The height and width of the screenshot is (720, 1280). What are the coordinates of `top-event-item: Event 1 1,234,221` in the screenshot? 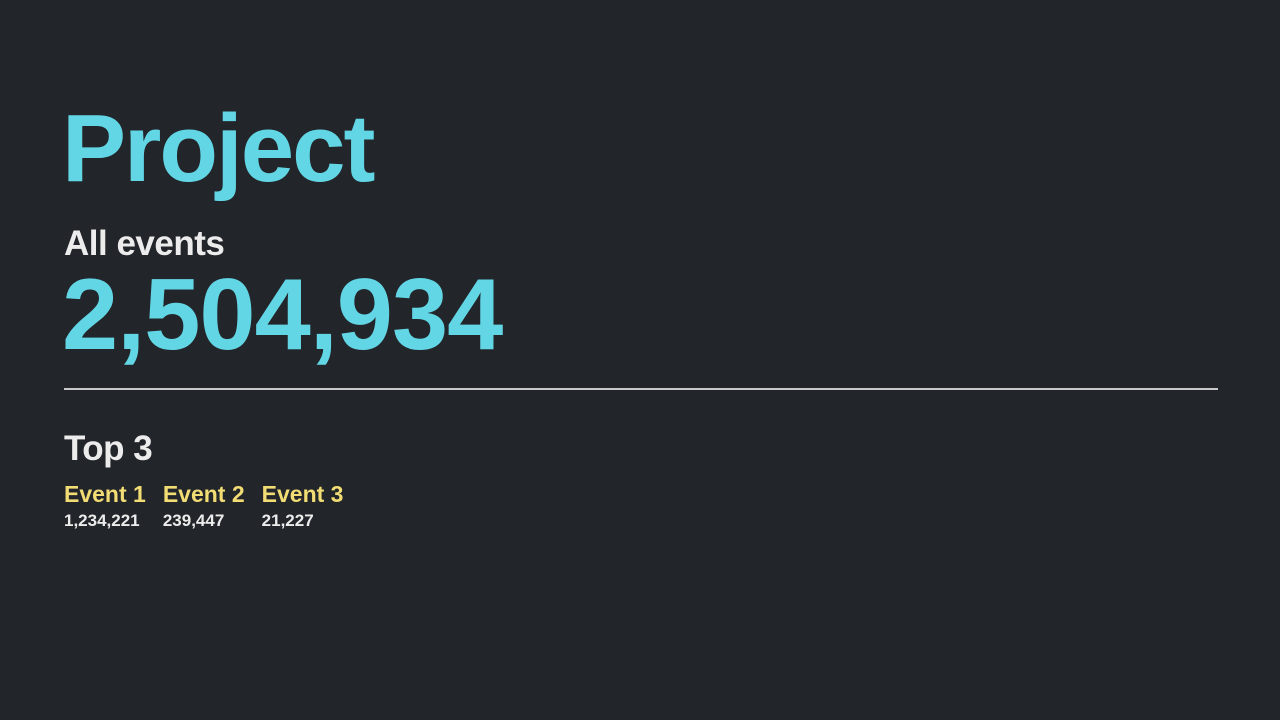 It's located at (105, 505).